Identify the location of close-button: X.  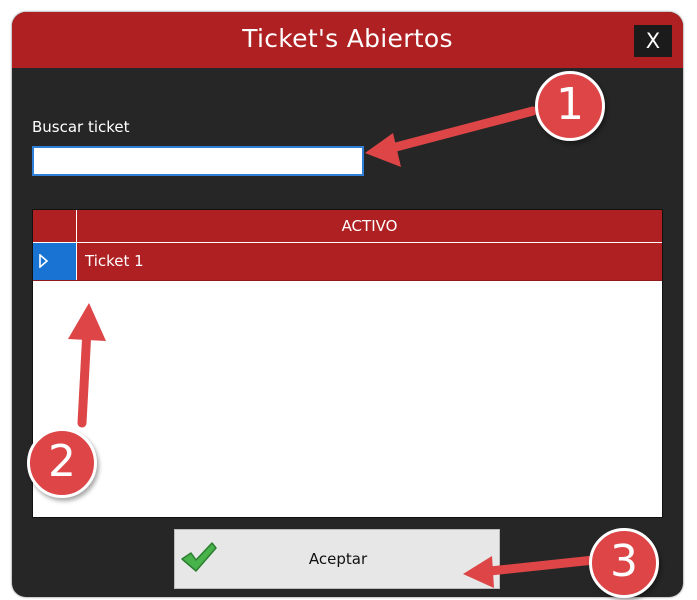
(653, 41).